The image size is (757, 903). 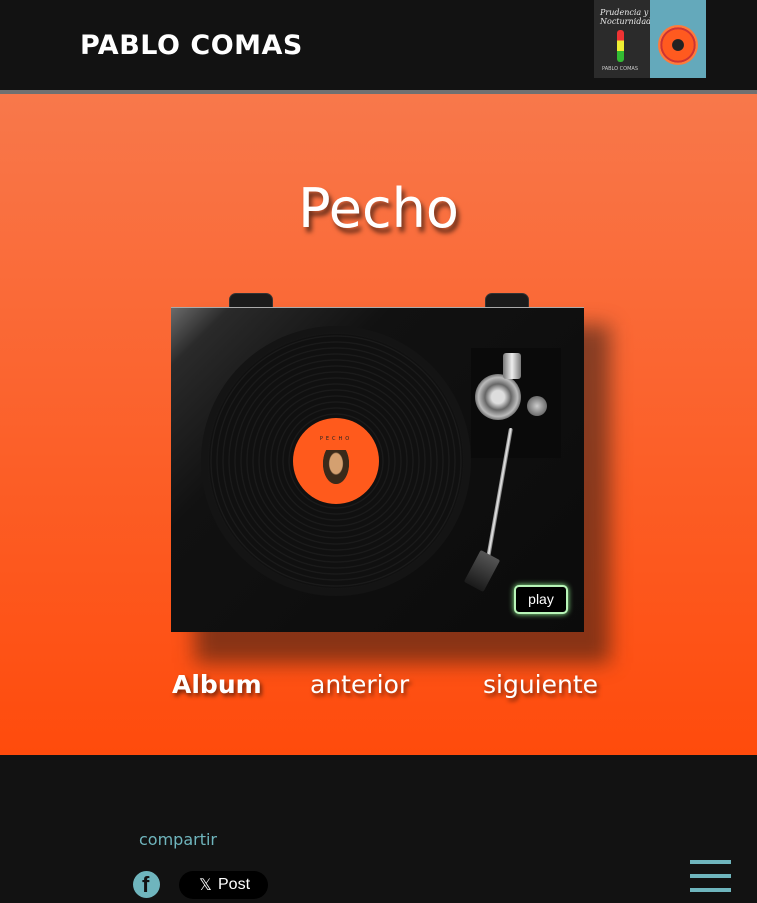 What do you see at coordinates (234, 884) in the screenshot?
I see `x-post-label: Post` at bounding box center [234, 884].